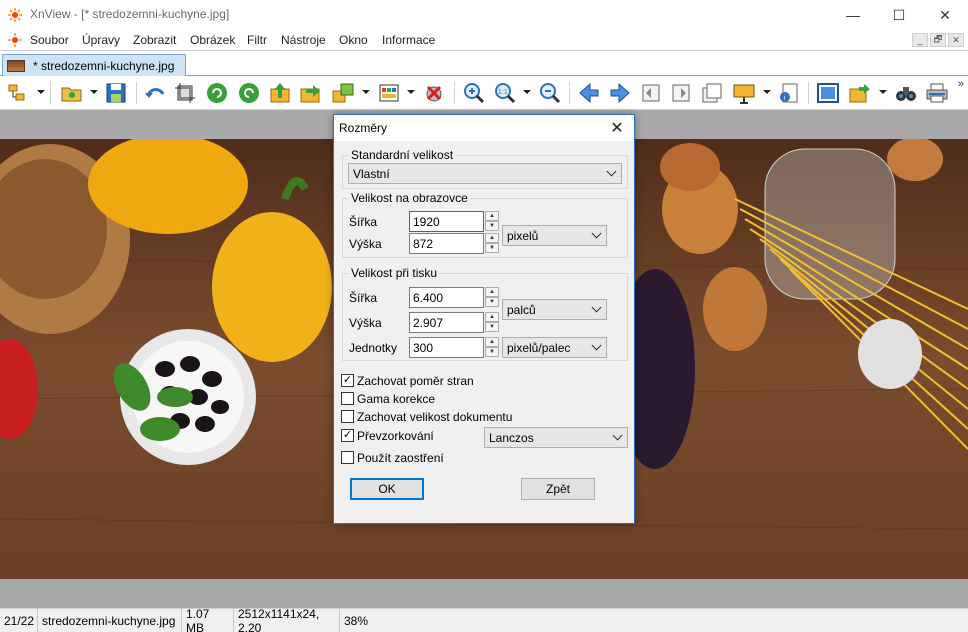  What do you see at coordinates (828, 93) in the screenshot?
I see `fullscreen-icon` at bounding box center [828, 93].